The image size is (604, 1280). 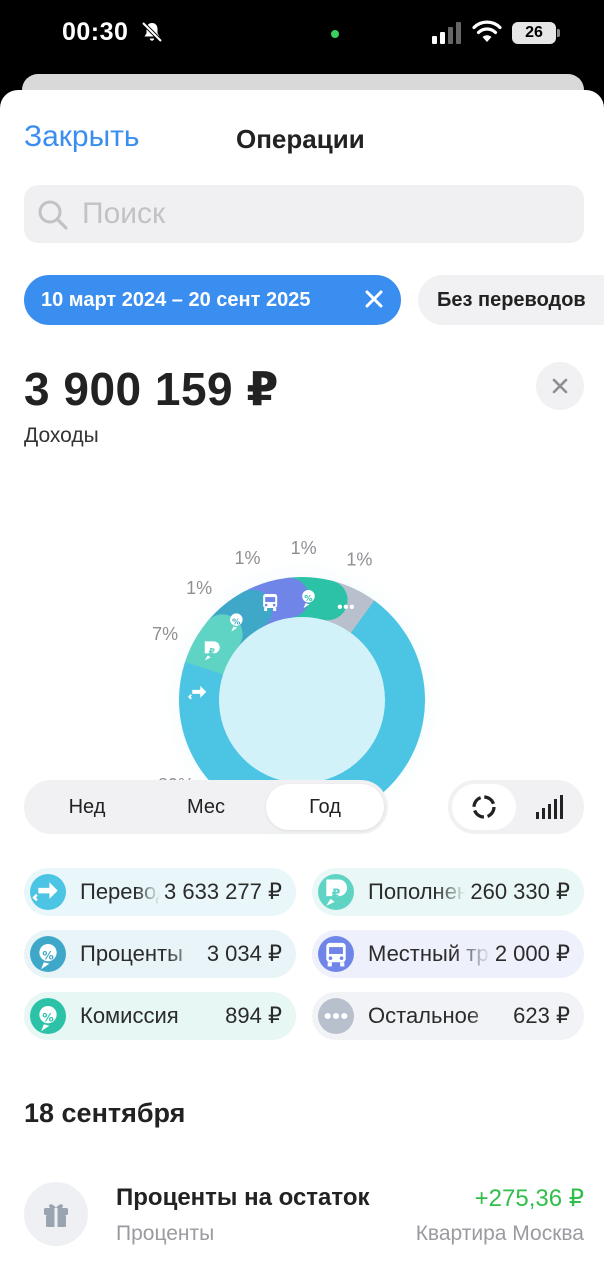 I want to click on category-amount: 3 633 277 ₽, so click(x=223, y=891).